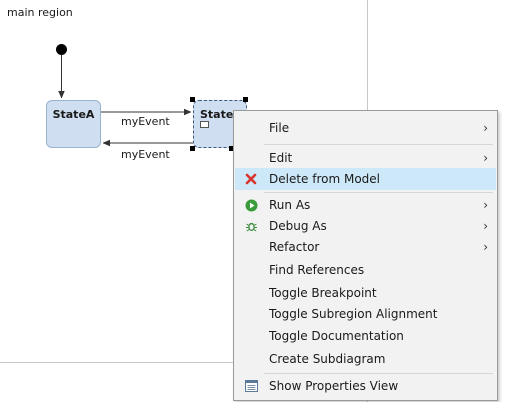 The height and width of the screenshot is (402, 506). Describe the element at coordinates (323, 293) in the screenshot. I see `menu-item-label: Toggle Breakpoint` at that location.